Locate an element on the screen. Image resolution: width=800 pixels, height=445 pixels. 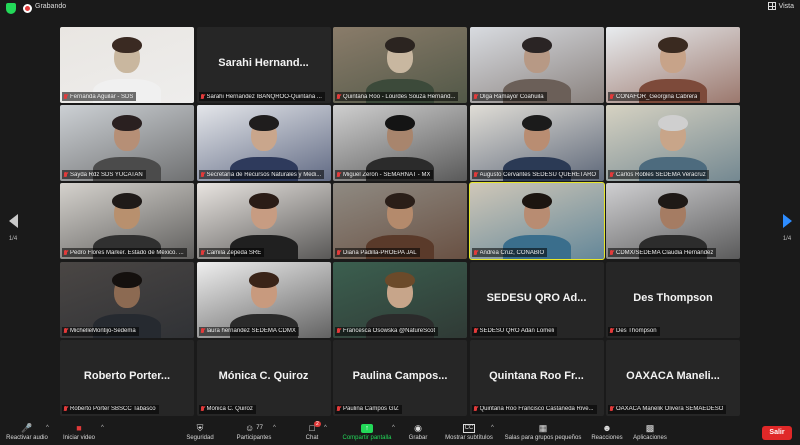
participant-nameplate: Miguel Zerón - SEMARNAT - MX is located at coordinates (384, 175).